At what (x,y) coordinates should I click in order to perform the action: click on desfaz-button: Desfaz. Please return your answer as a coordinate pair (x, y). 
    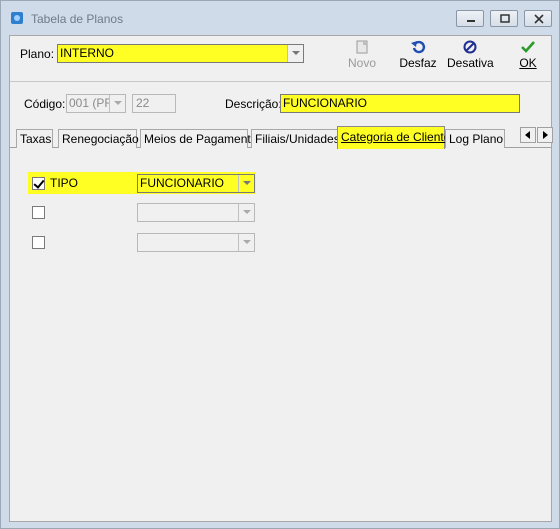
    Looking at the image, I should click on (418, 58).